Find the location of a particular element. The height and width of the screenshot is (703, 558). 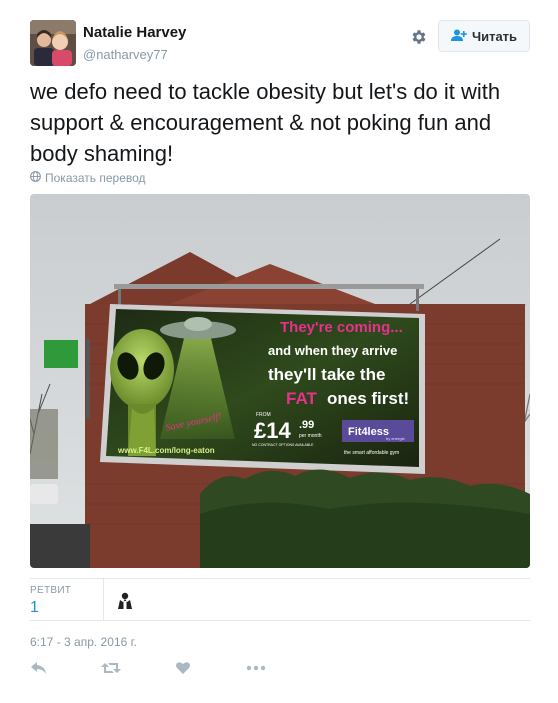

billboard-headline-3: they'll take the is located at coordinates (326, 374).